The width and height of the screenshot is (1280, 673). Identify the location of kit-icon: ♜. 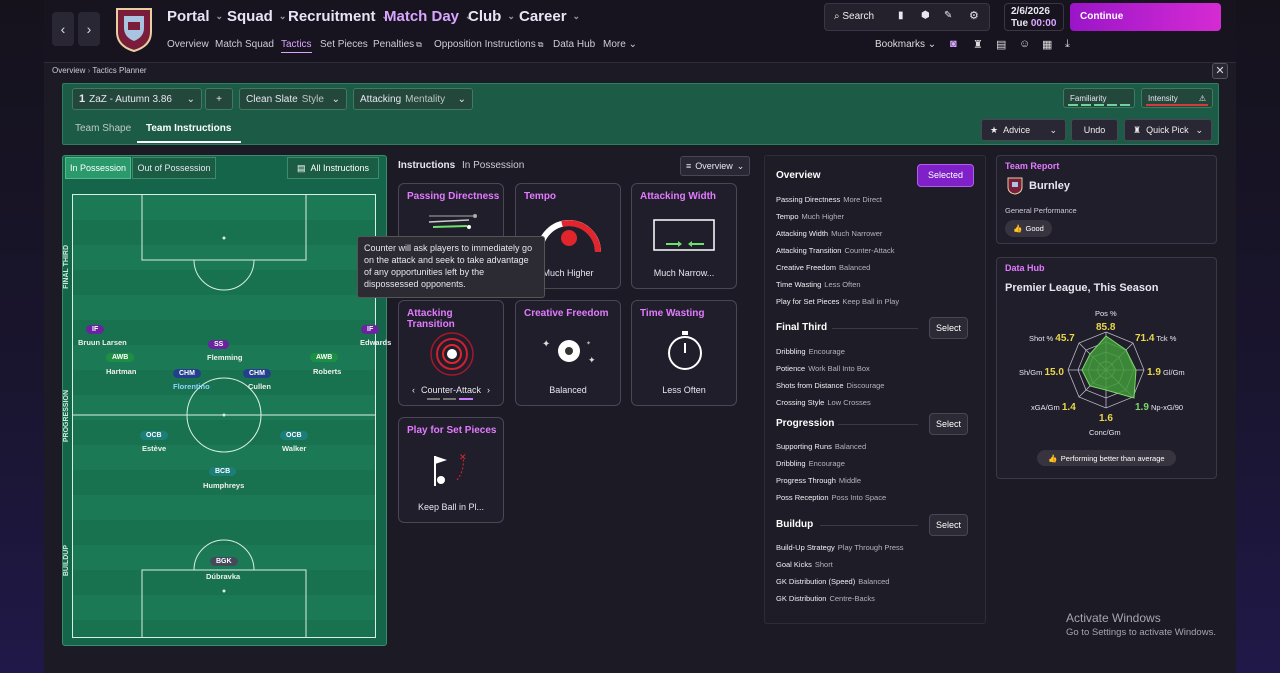
(978, 44).